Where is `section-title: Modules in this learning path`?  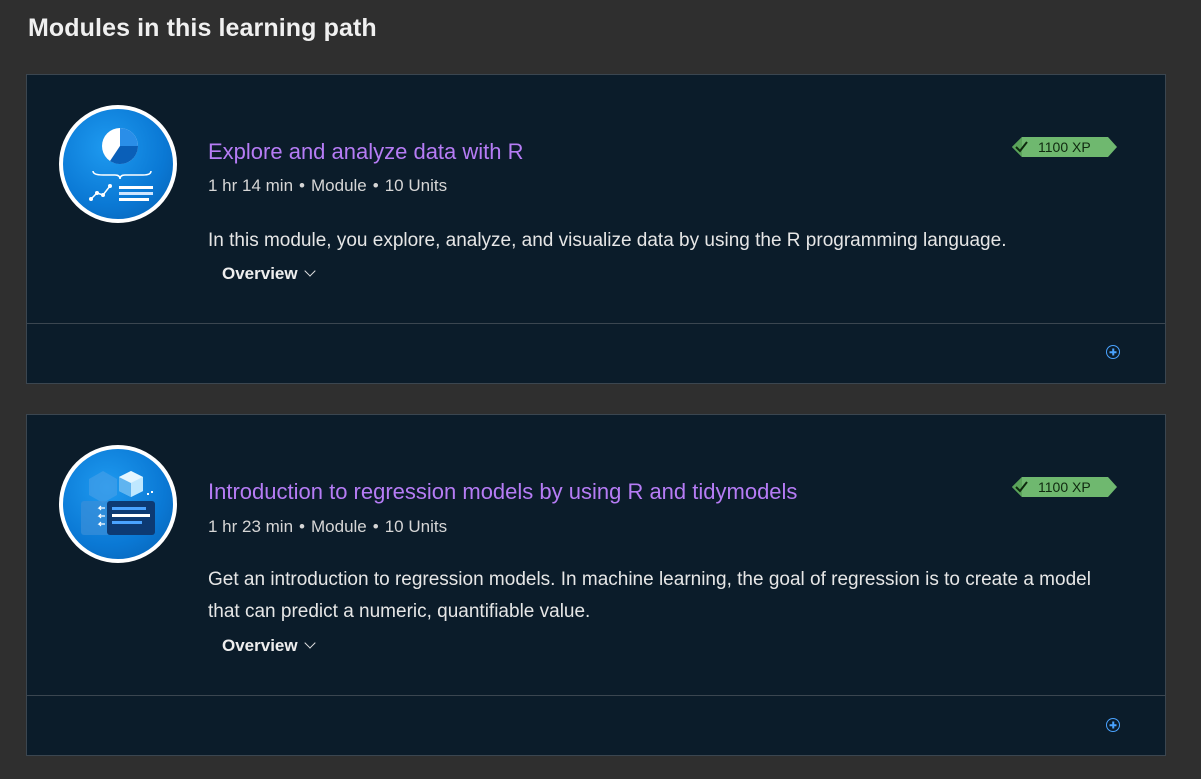 section-title: Modules in this learning path is located at coordinates (202, 28).